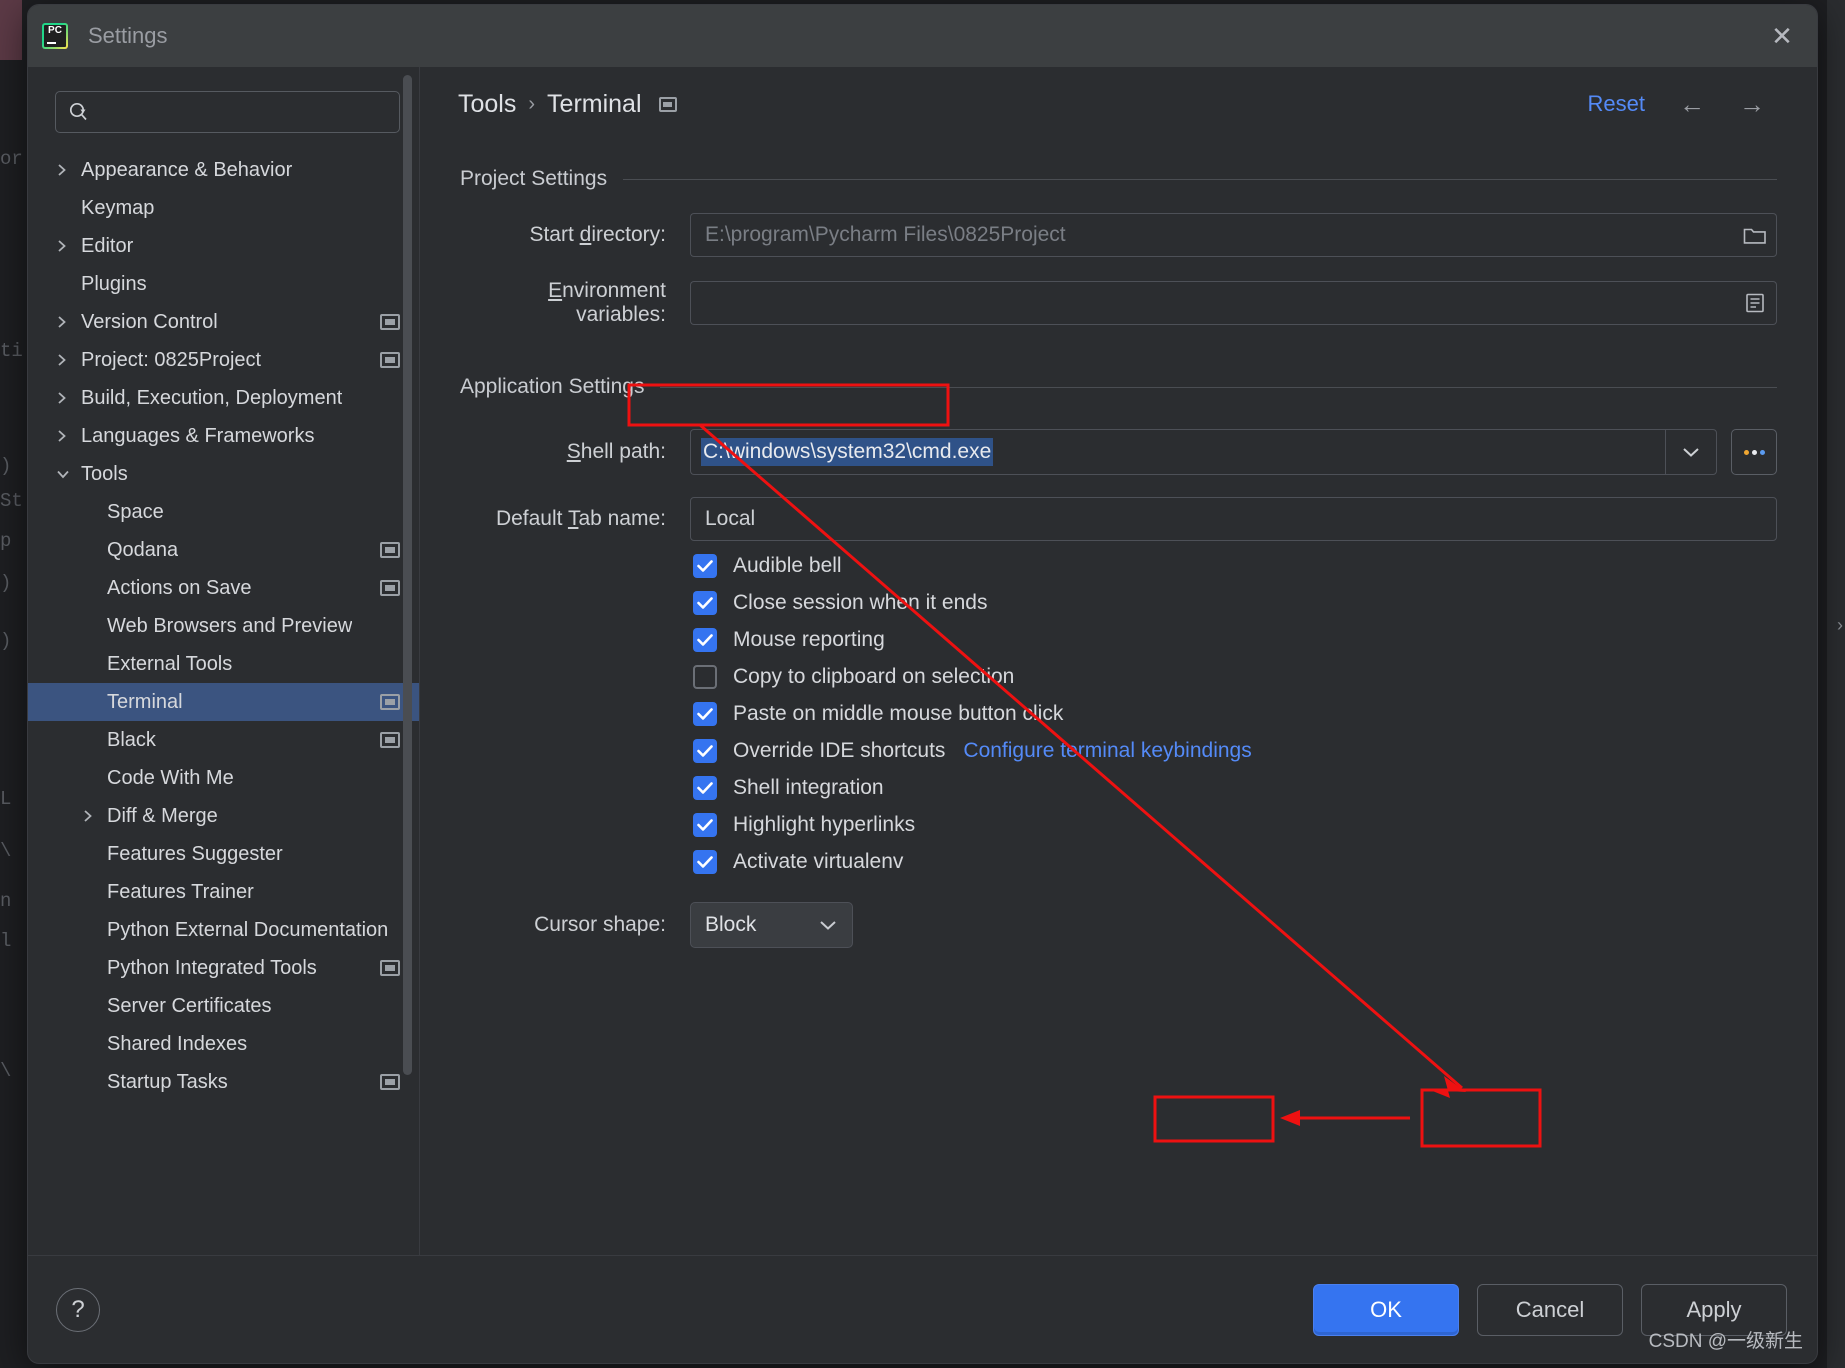 Image resolution: width=1845 pixels, height=1368 pixels. What do you see at coordinates (6, 901) in the screenshot?
I see `backdrop-text: n` at bounding box center [6, 901].